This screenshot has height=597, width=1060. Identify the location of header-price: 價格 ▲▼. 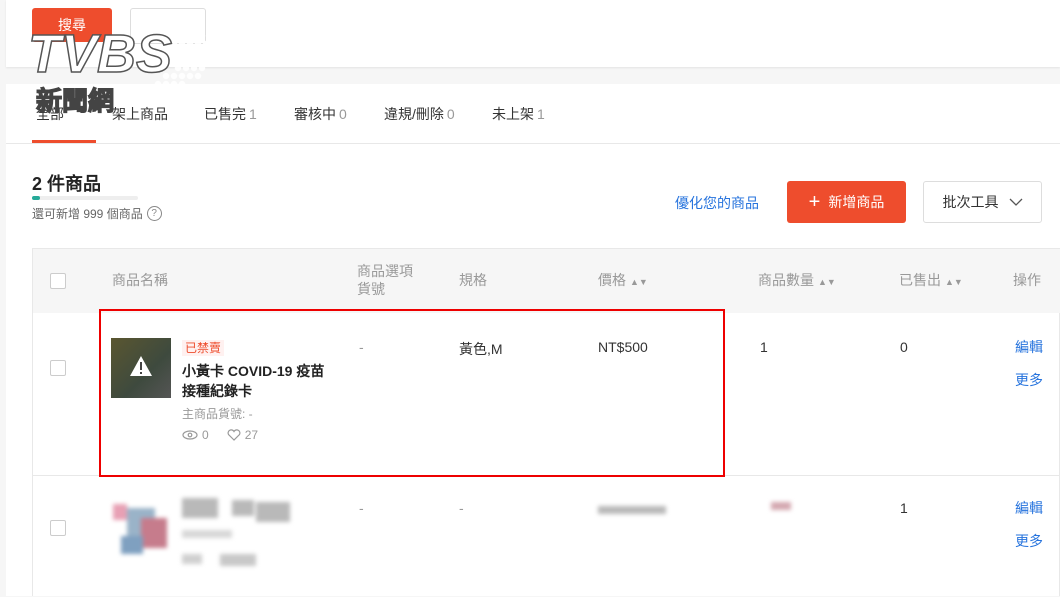
(623, 281).